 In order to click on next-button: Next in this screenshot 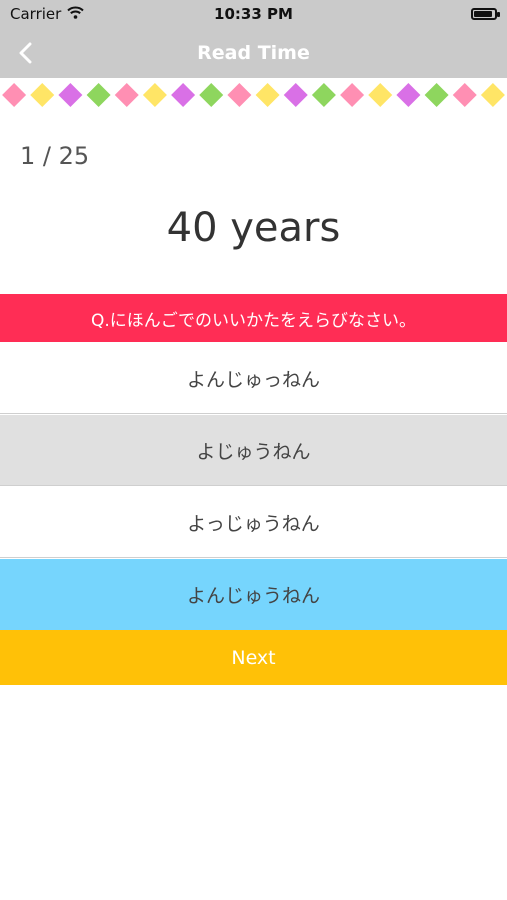, I will do `click(253, 657)`.